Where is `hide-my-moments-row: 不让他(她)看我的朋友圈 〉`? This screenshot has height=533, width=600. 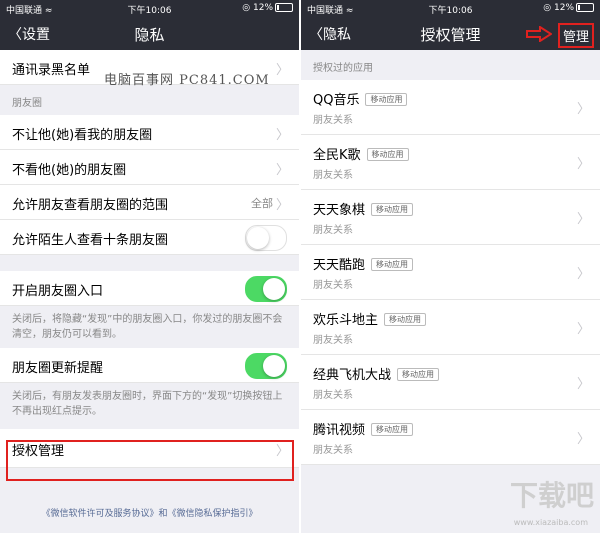
hide-my-moments-row: 不让他(她)看我的朋友圈 〉 is located at coordinates (149, 132).